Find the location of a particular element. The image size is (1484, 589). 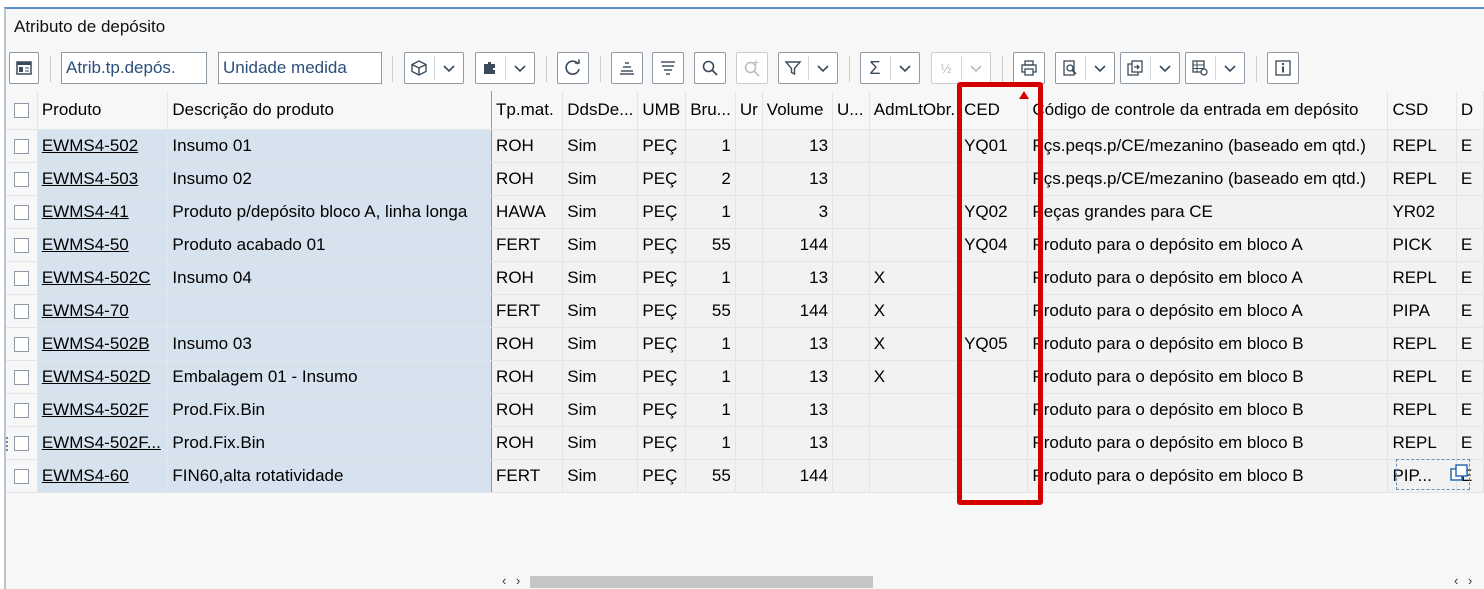

horizontal-scrollbar: ‹ › ‹ › is located at coordinates (990, 581).